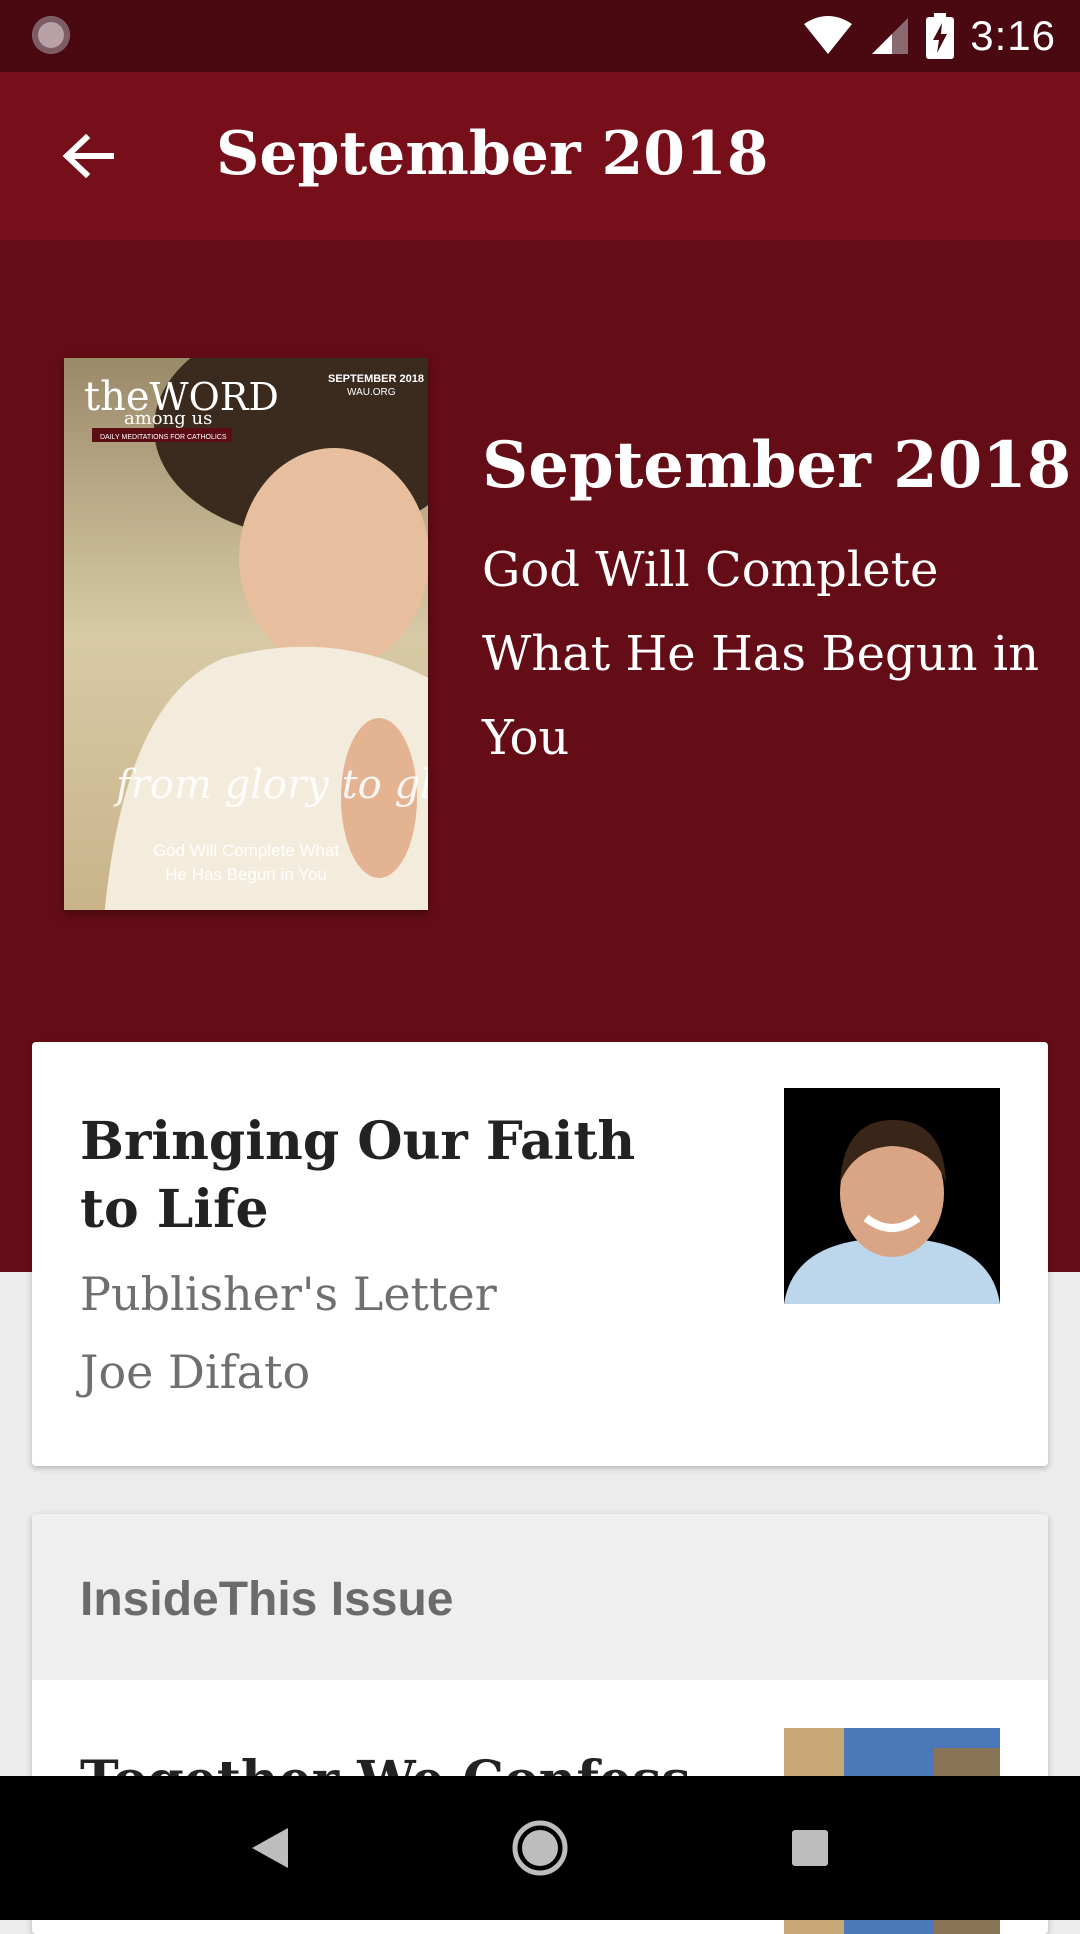 This screenshot has height=1934, width=1080. Describe the element at coordinates (168, 418) in the screenshot. I see `svg-text: among us` at that location.